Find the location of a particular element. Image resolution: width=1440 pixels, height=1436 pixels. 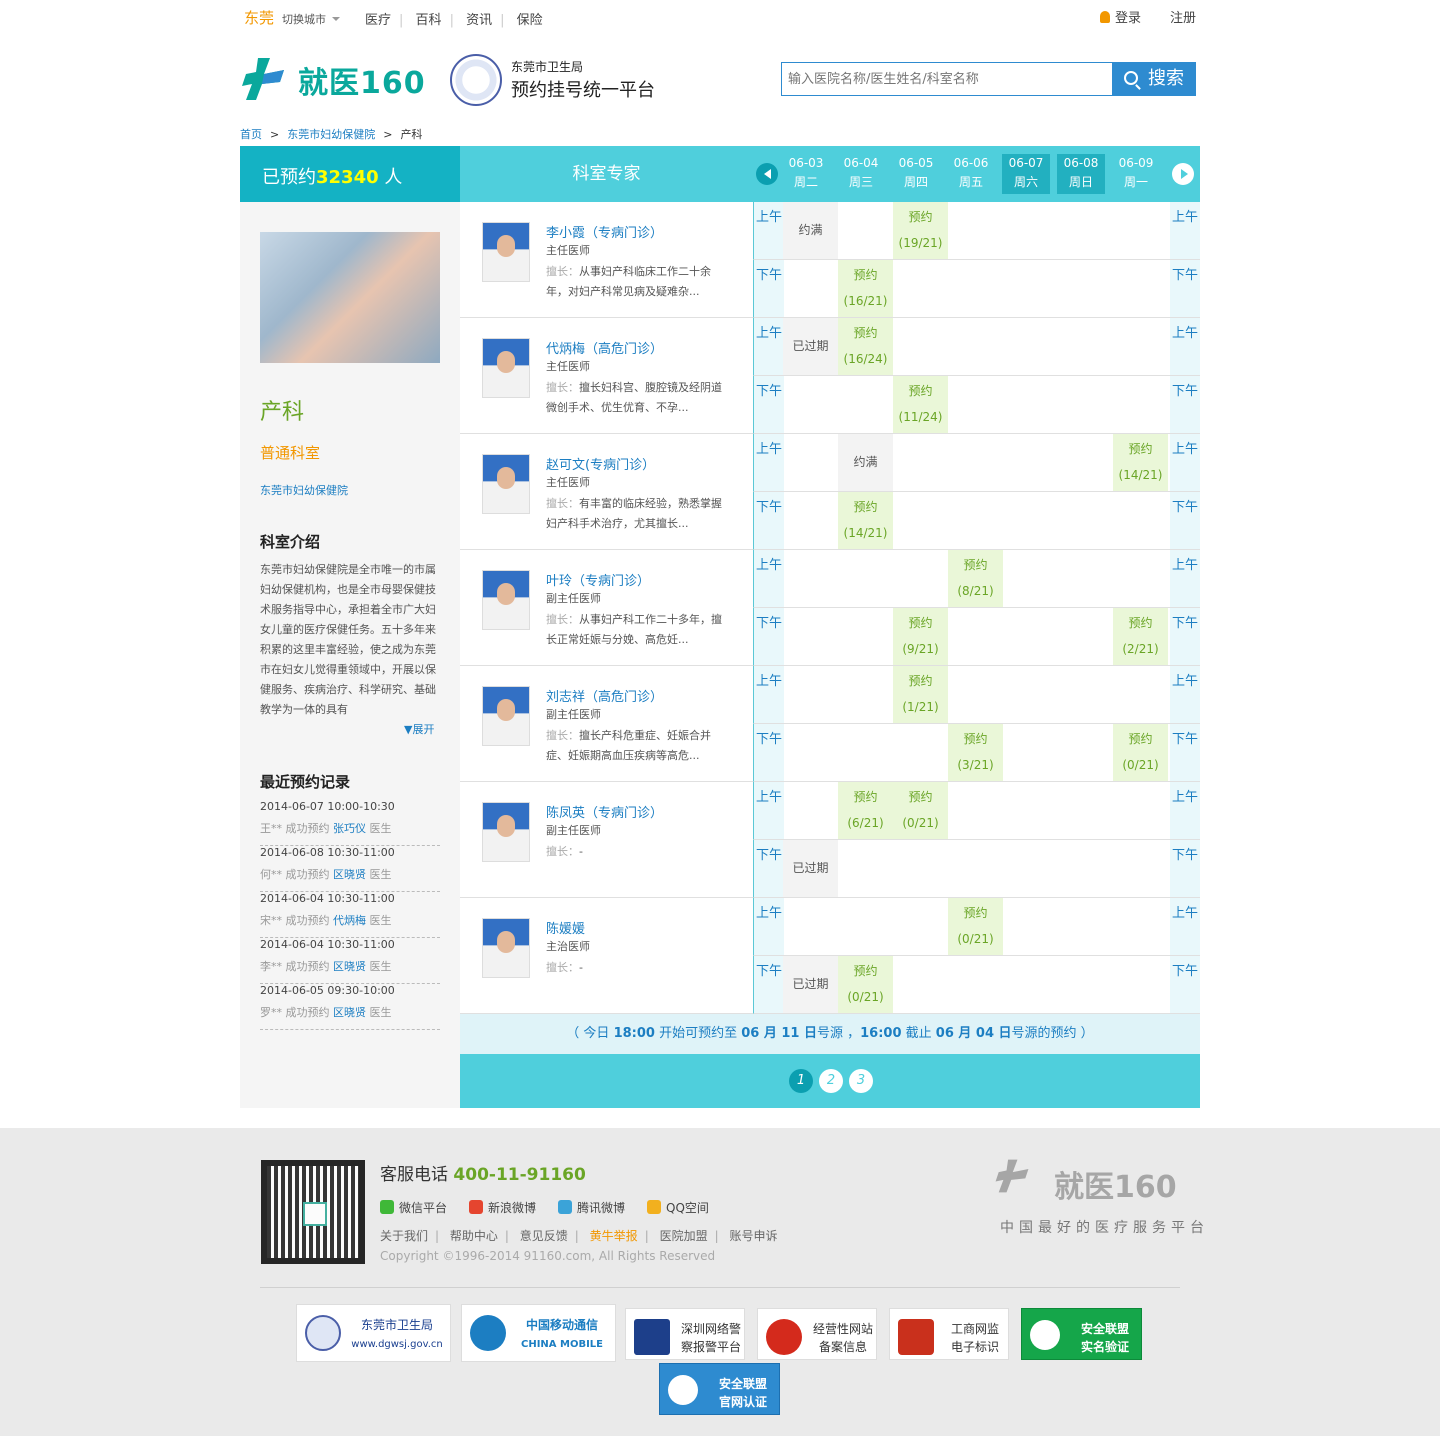

book-slot-button: 预约 (16/21) is located at coordinates (865, 288).